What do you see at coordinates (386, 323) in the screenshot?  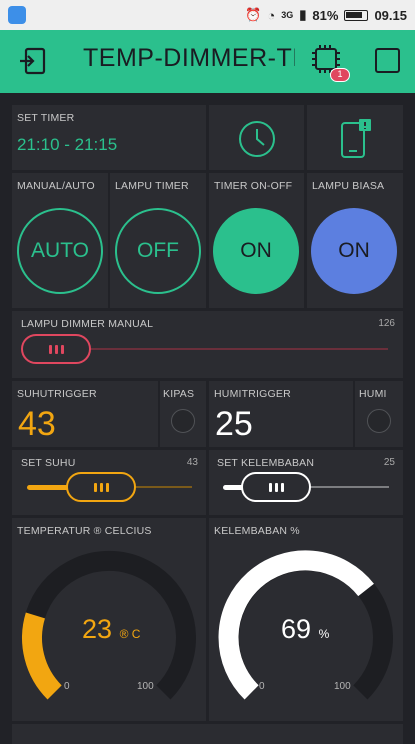 I see `dimmer-value: 126` at bounding box center [386, 323].